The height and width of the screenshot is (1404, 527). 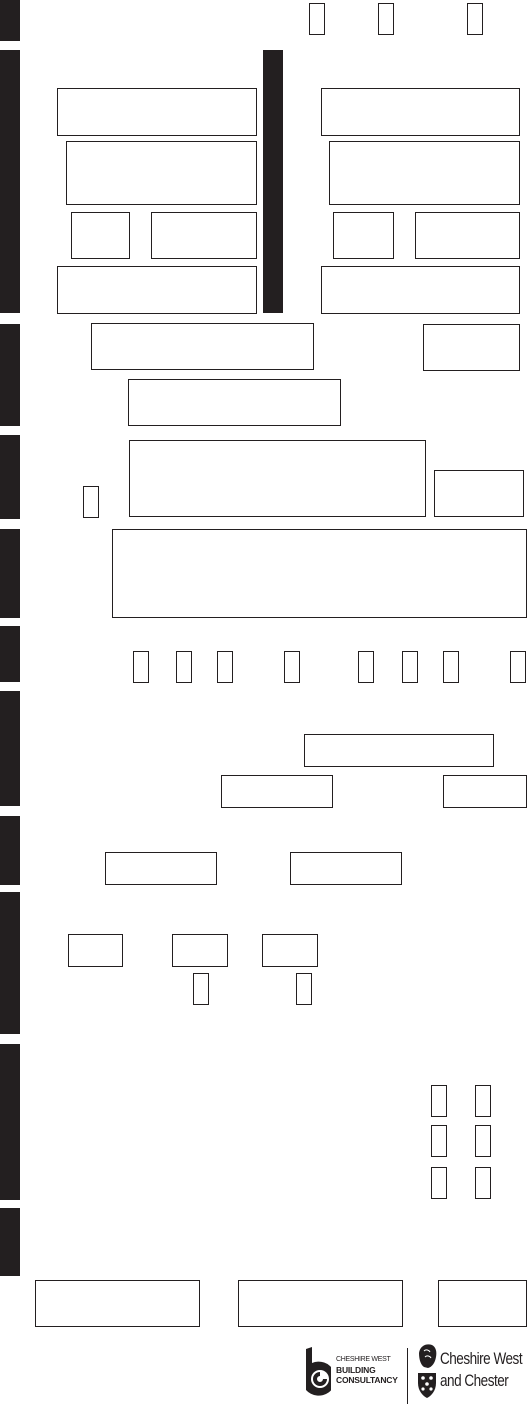 What do you see at coordinates (439, 1183) in the screenshot?
I see `section-10-checkbox-3a` at bounding box center [439, 1183].